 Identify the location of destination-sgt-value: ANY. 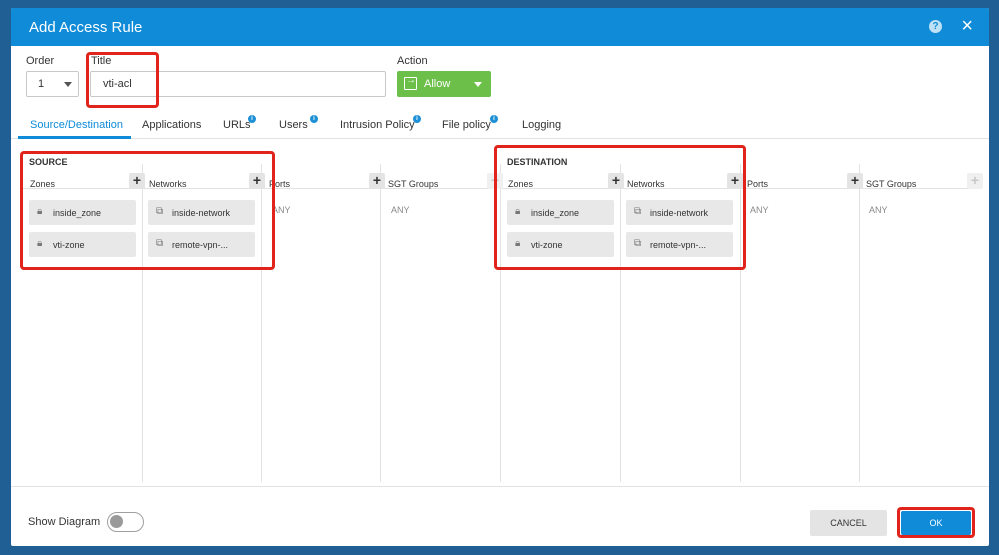
(878, 210).